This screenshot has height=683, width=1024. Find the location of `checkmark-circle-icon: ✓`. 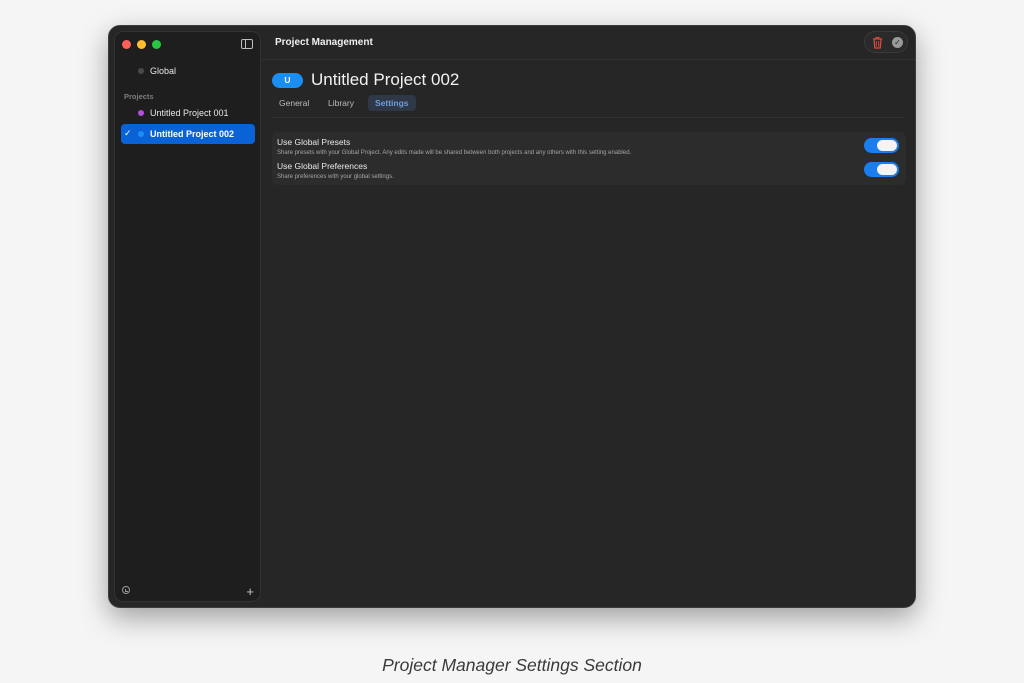

checkmark-circle-icon: ✓ is located at coordinates (897, 42).